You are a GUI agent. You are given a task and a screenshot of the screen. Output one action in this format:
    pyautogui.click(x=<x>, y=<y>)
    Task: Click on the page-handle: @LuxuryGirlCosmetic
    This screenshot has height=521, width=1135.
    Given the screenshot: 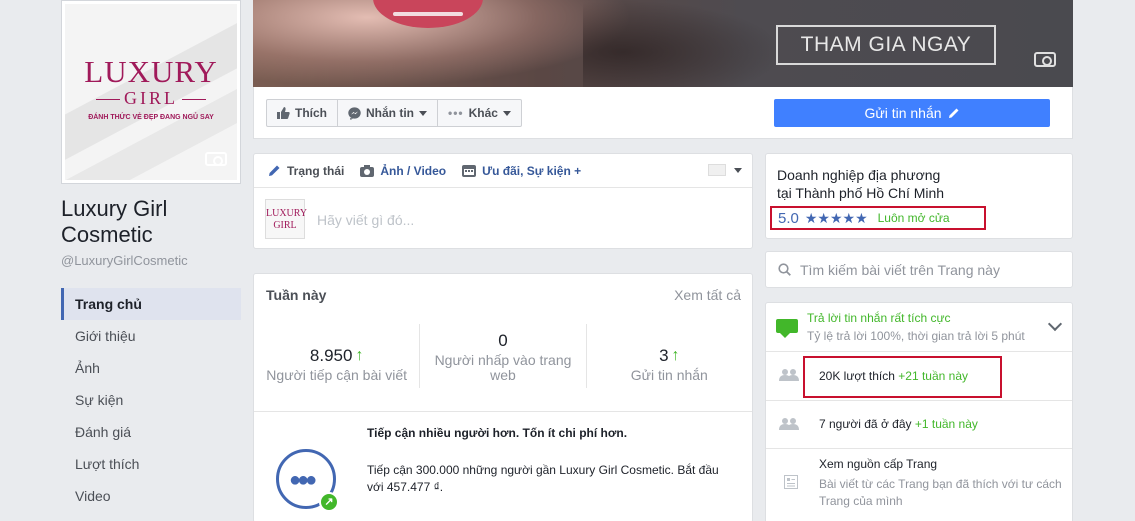 What is the action you would take?
    pyautogui.click(x=124, y=260)
    